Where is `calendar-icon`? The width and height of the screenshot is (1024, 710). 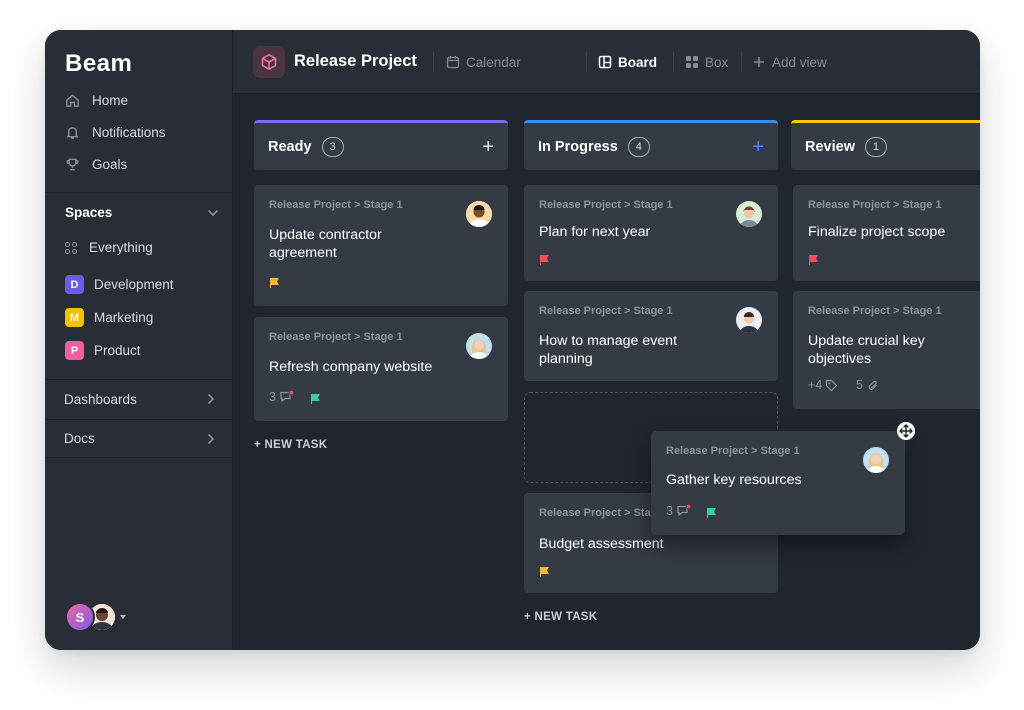 calendar-icon is located at coordinates (453, 62).